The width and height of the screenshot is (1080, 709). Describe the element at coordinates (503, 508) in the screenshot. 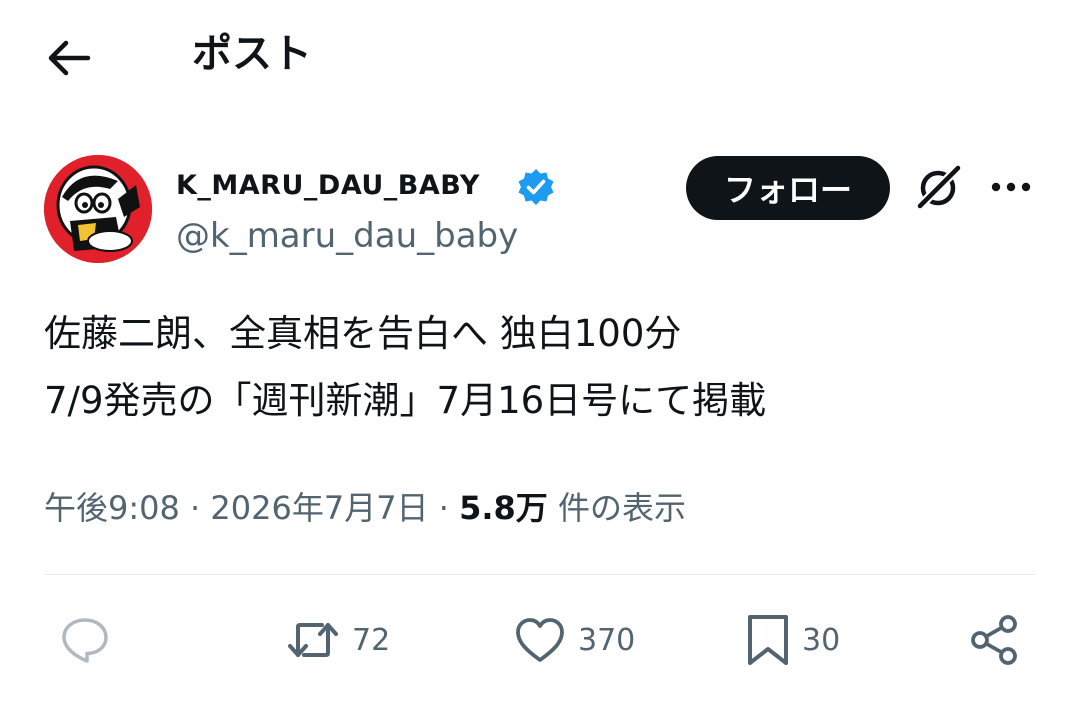

I see `views-count: 5.8万` at that location.